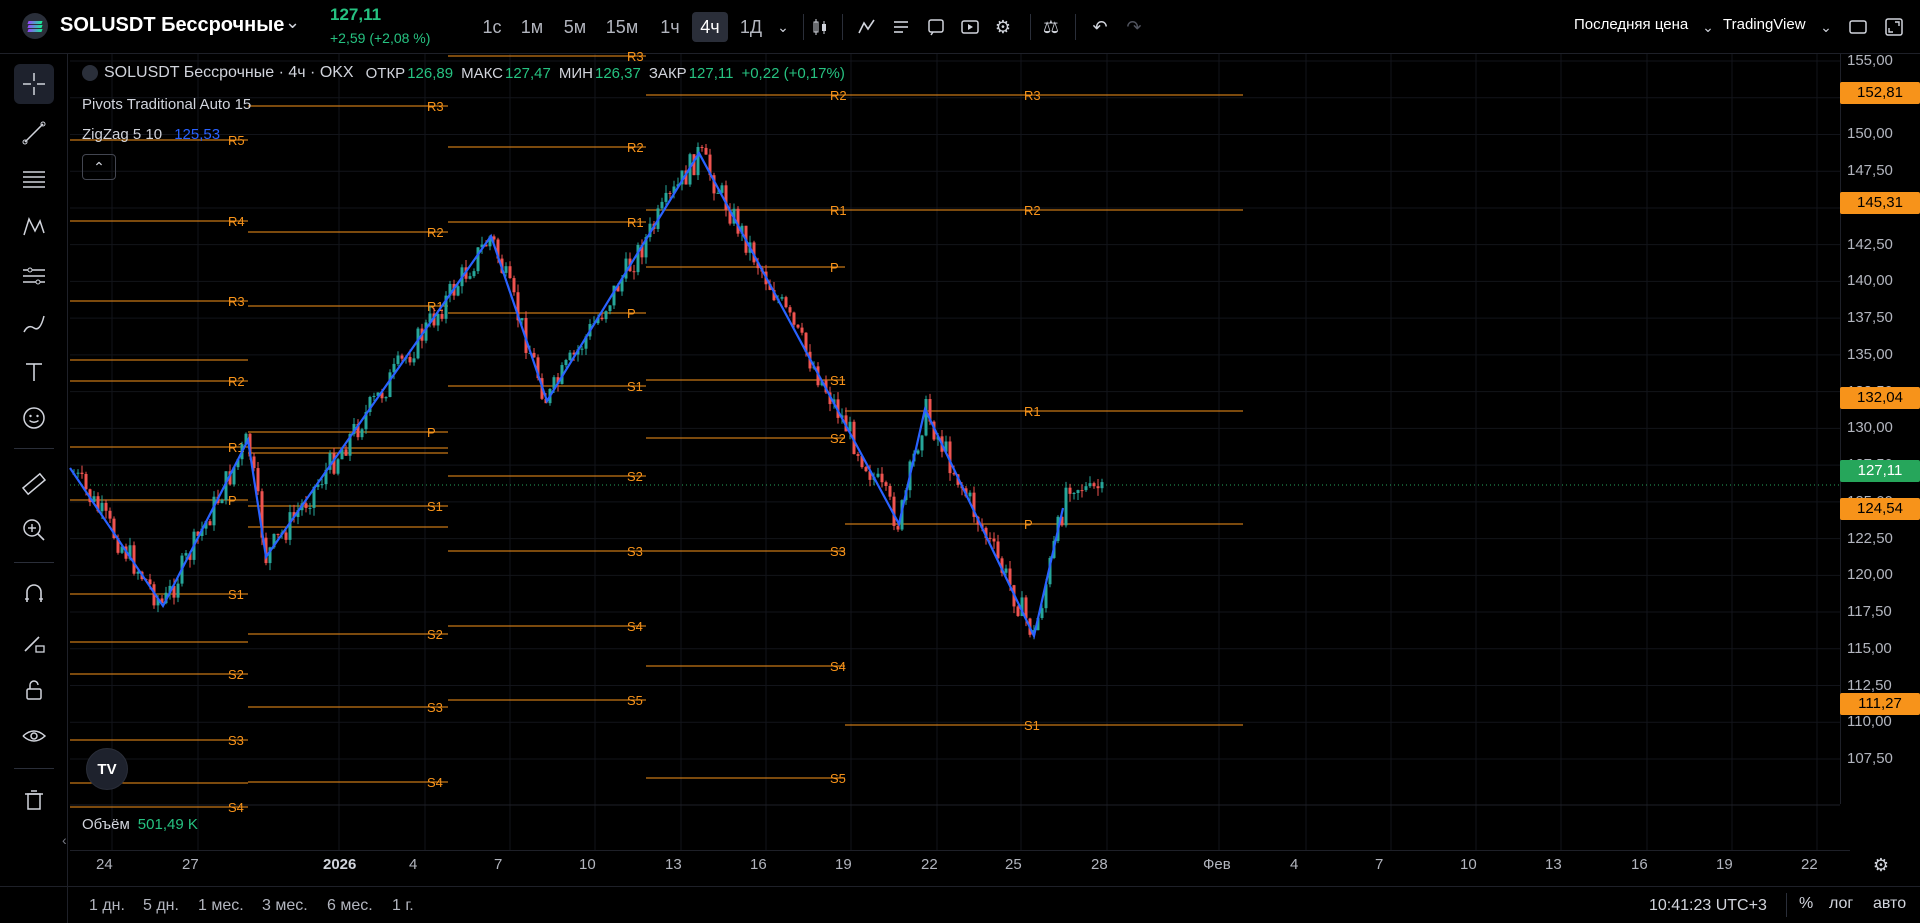 This screenshot has height=923, width=1920. Describe the element at coordinates (1870, 428) in the screenshot. I see `price-axis-label: 130,00` at that location.